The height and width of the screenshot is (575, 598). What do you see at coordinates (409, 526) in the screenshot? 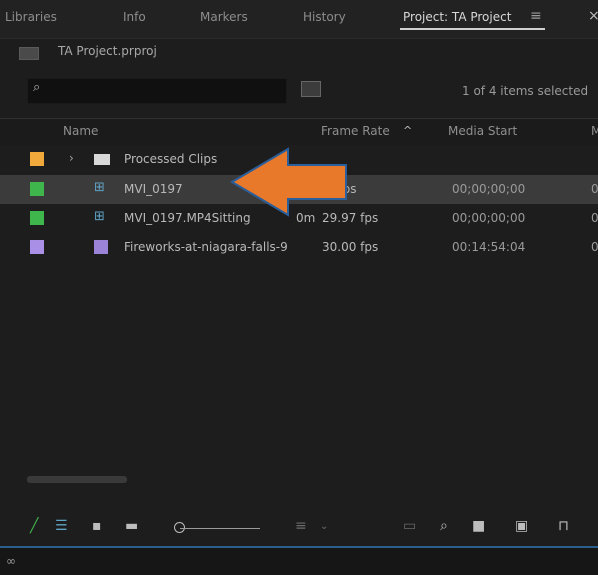
I see `automate-to-sequence-icon: ▭` at bounding box center [409, 526].